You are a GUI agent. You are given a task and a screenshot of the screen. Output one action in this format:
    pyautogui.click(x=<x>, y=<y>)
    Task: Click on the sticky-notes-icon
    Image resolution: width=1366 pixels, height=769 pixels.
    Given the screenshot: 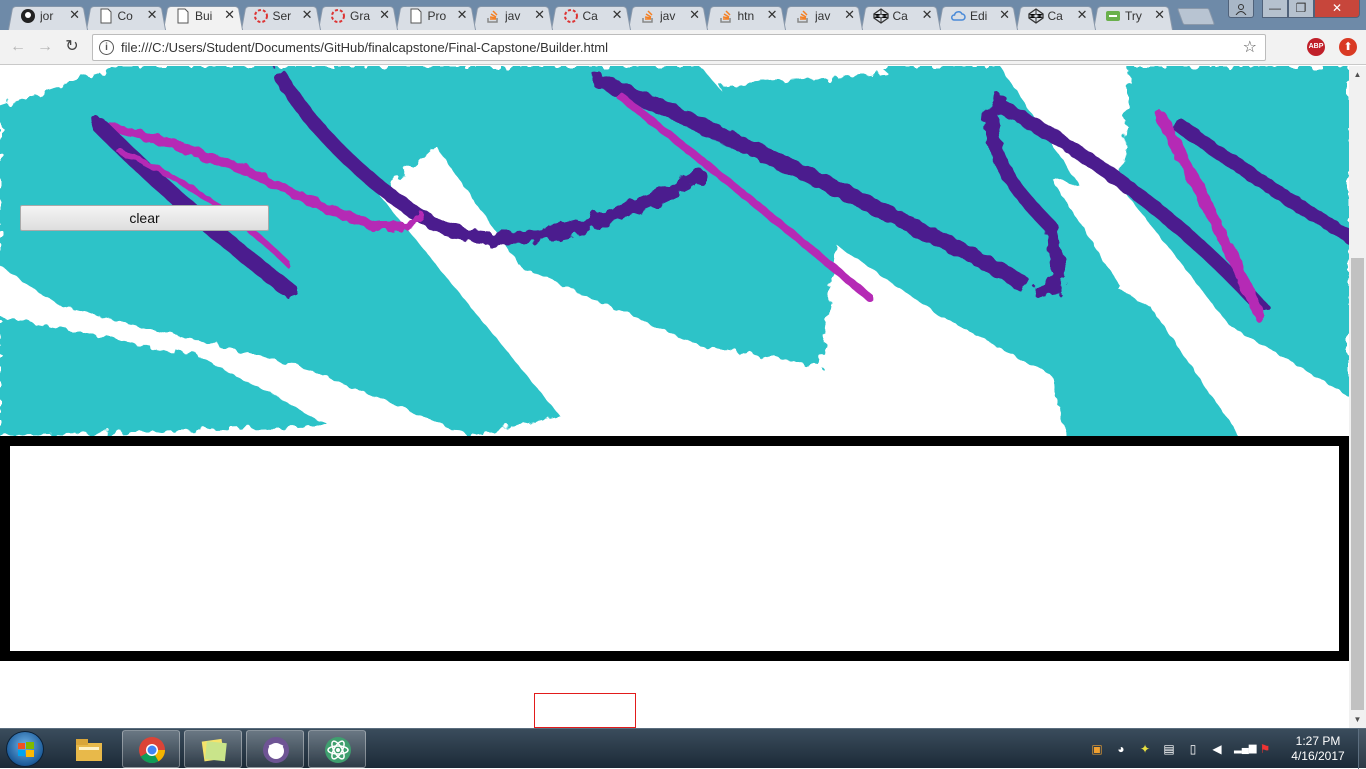 What is the action you would take?
    pyautogui.click(x=214, y=750)
    